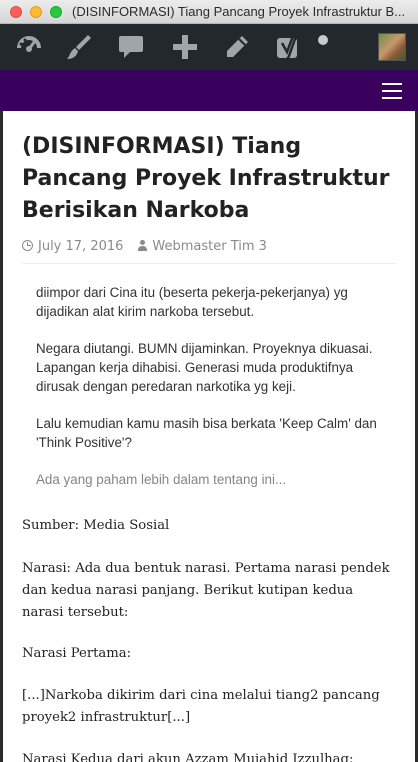  I want to click on maximize-window-button, so click(56, 12).